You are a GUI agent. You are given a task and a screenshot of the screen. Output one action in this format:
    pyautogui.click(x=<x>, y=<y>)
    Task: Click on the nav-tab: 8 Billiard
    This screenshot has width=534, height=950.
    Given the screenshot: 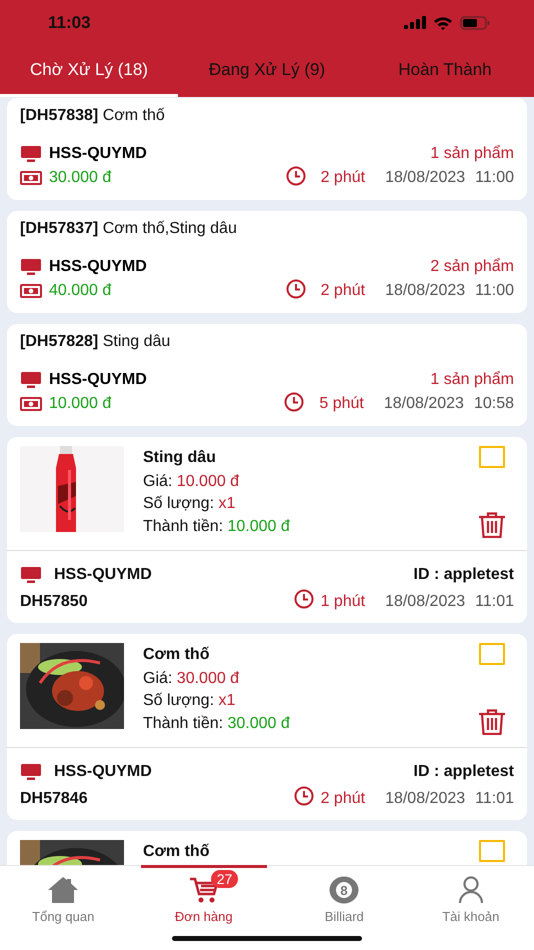 What is the action you would take?
    pyautogui.click(x=344, y=895)
    